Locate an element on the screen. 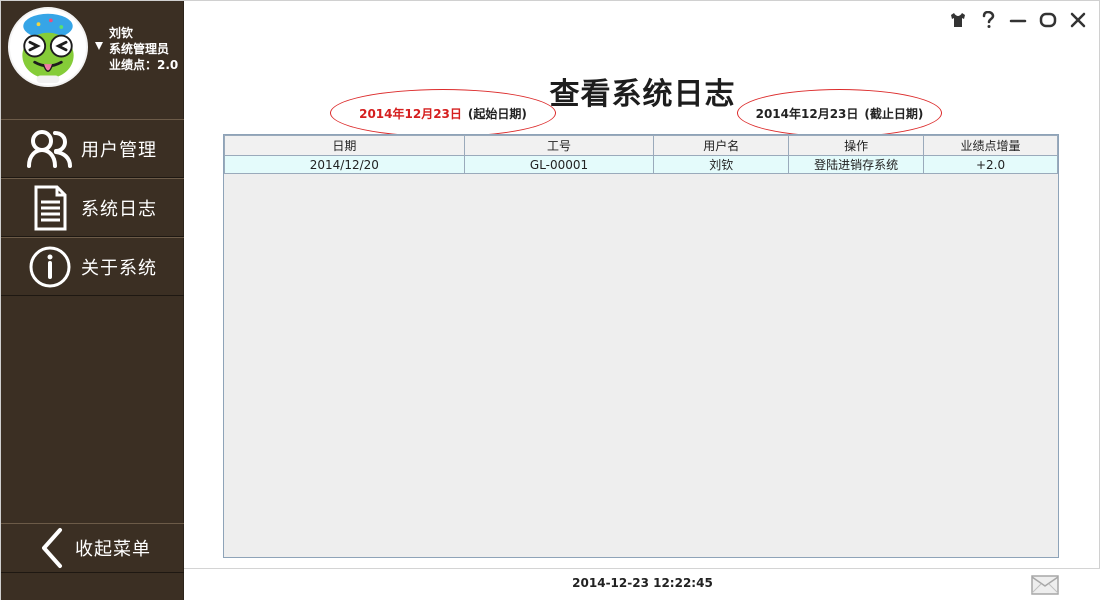 The height and width of the screenshot is (600, 1100). table-cell-points-delta: +2.0 is located at coordinates (990, 164).